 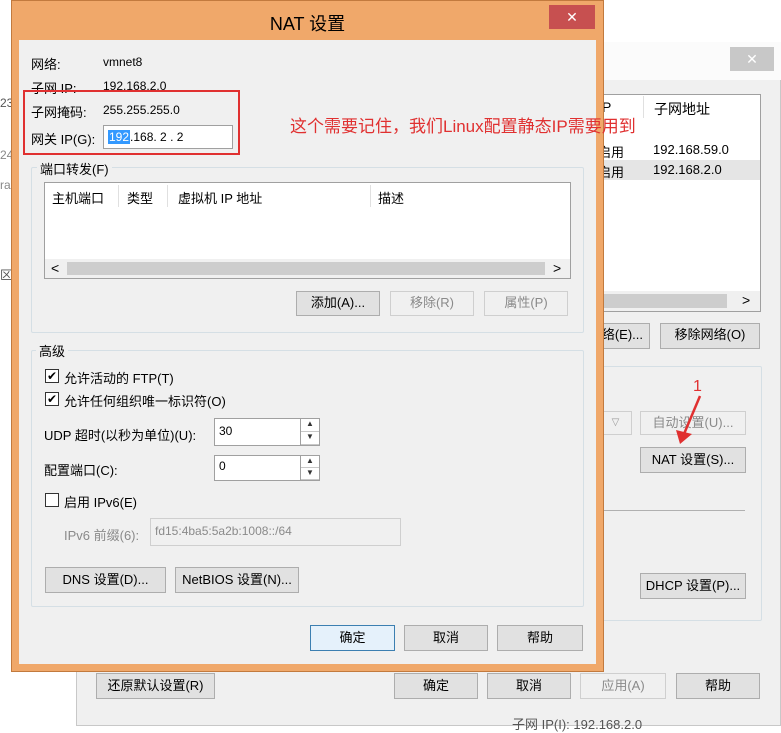 I want to click on left-glyph-3: ra, so click(x=5, y=185).